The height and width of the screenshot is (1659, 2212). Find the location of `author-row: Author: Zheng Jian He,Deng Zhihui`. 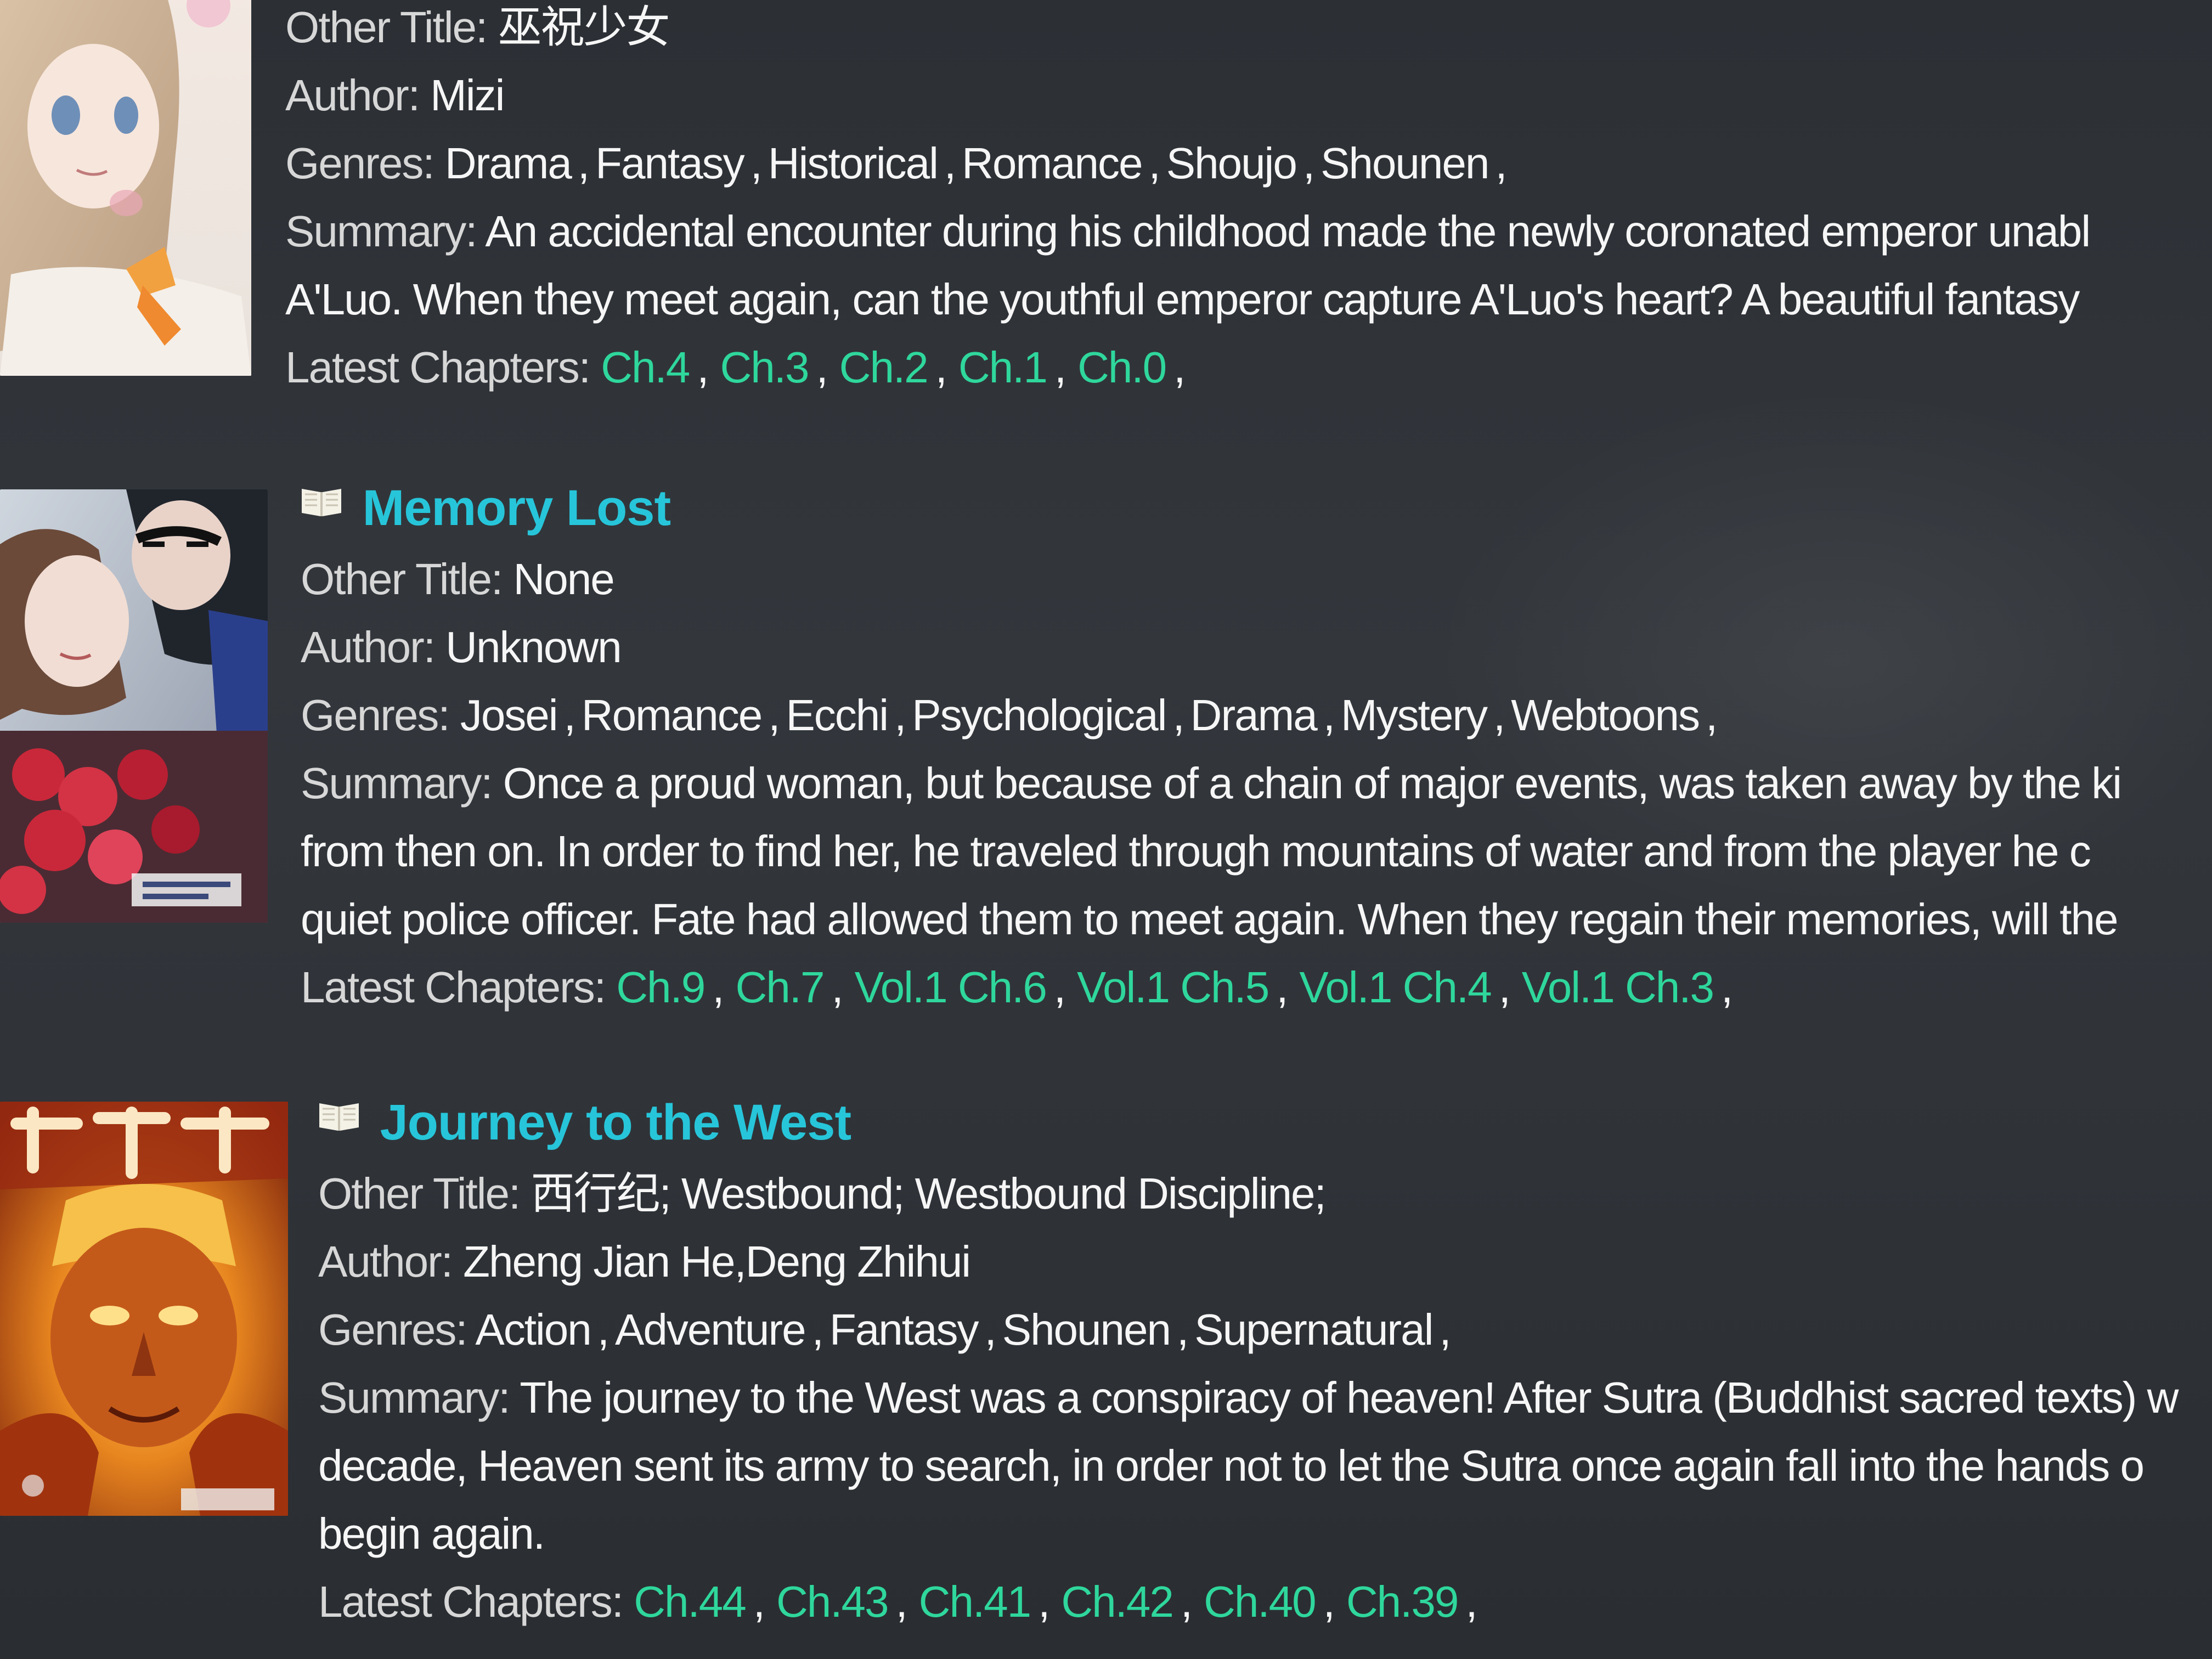

author-row: Author: Zheng Jian He,Deng Zhihui is located at coordinates (1248, 1262).